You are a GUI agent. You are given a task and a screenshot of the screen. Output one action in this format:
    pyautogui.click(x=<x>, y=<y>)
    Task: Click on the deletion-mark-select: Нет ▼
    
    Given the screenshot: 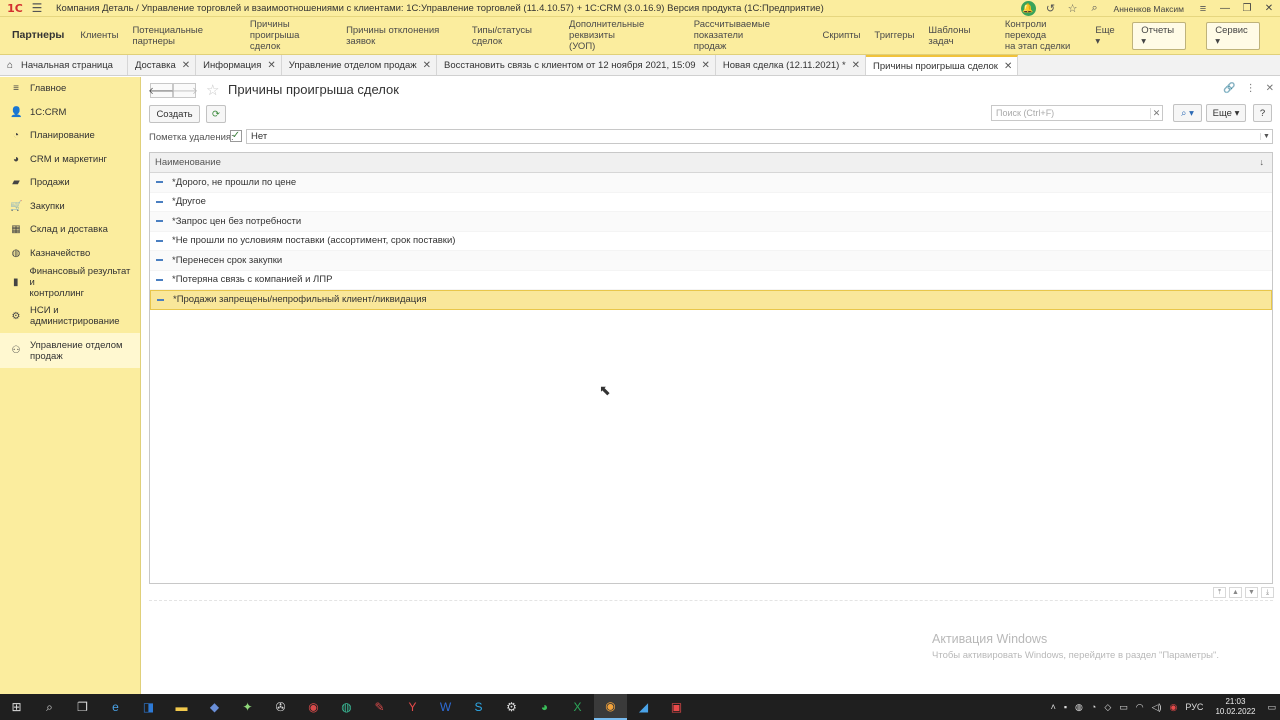 What is the action you would take?
    pyautogui.click(x=759, y=136)
    